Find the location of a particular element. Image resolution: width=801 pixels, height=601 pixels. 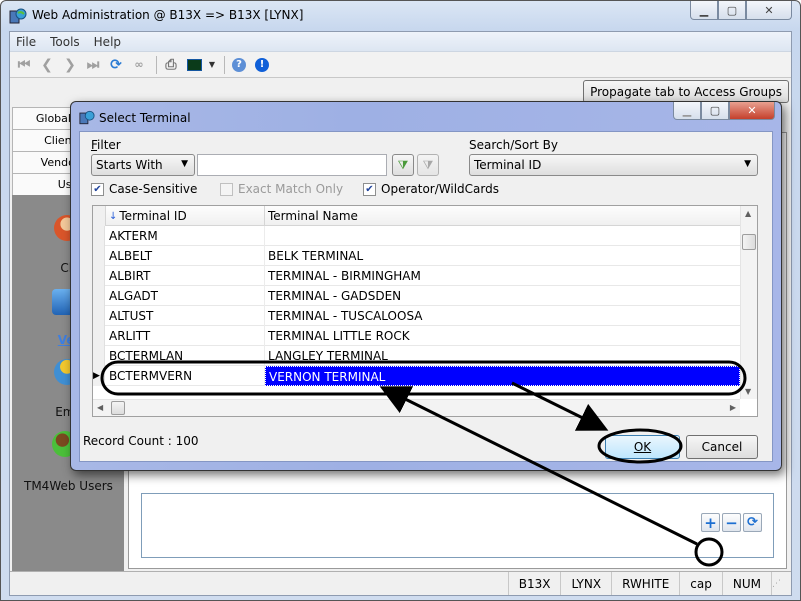

dropdown-arrow-icon: ▼ is located at coordinates (212, 65).